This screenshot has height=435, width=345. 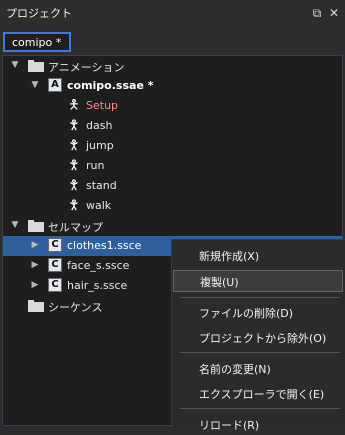 What do you see at coordinates (317, 13) in the screenshot?
I see `dock-icon: ⧉` at bounding box center [317, 13].